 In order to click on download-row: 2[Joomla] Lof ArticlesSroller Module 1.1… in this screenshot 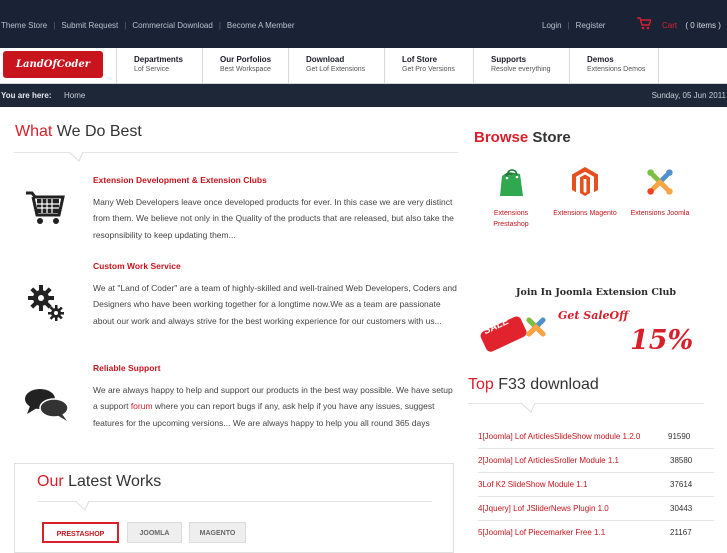, I will do `click(596, 460)`.